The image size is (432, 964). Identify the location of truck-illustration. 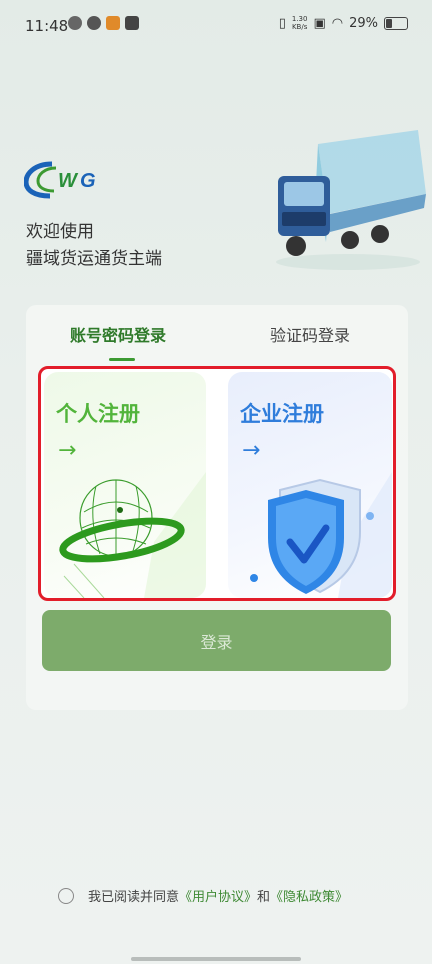
(351, 200).